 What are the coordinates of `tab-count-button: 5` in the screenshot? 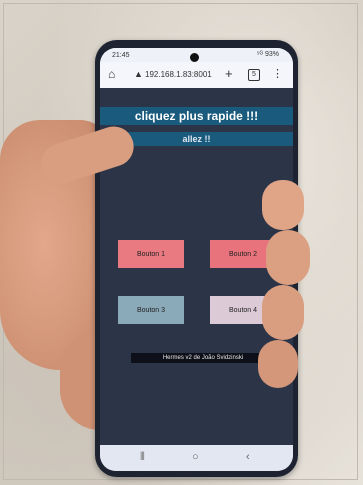 It's located at (254, 75).